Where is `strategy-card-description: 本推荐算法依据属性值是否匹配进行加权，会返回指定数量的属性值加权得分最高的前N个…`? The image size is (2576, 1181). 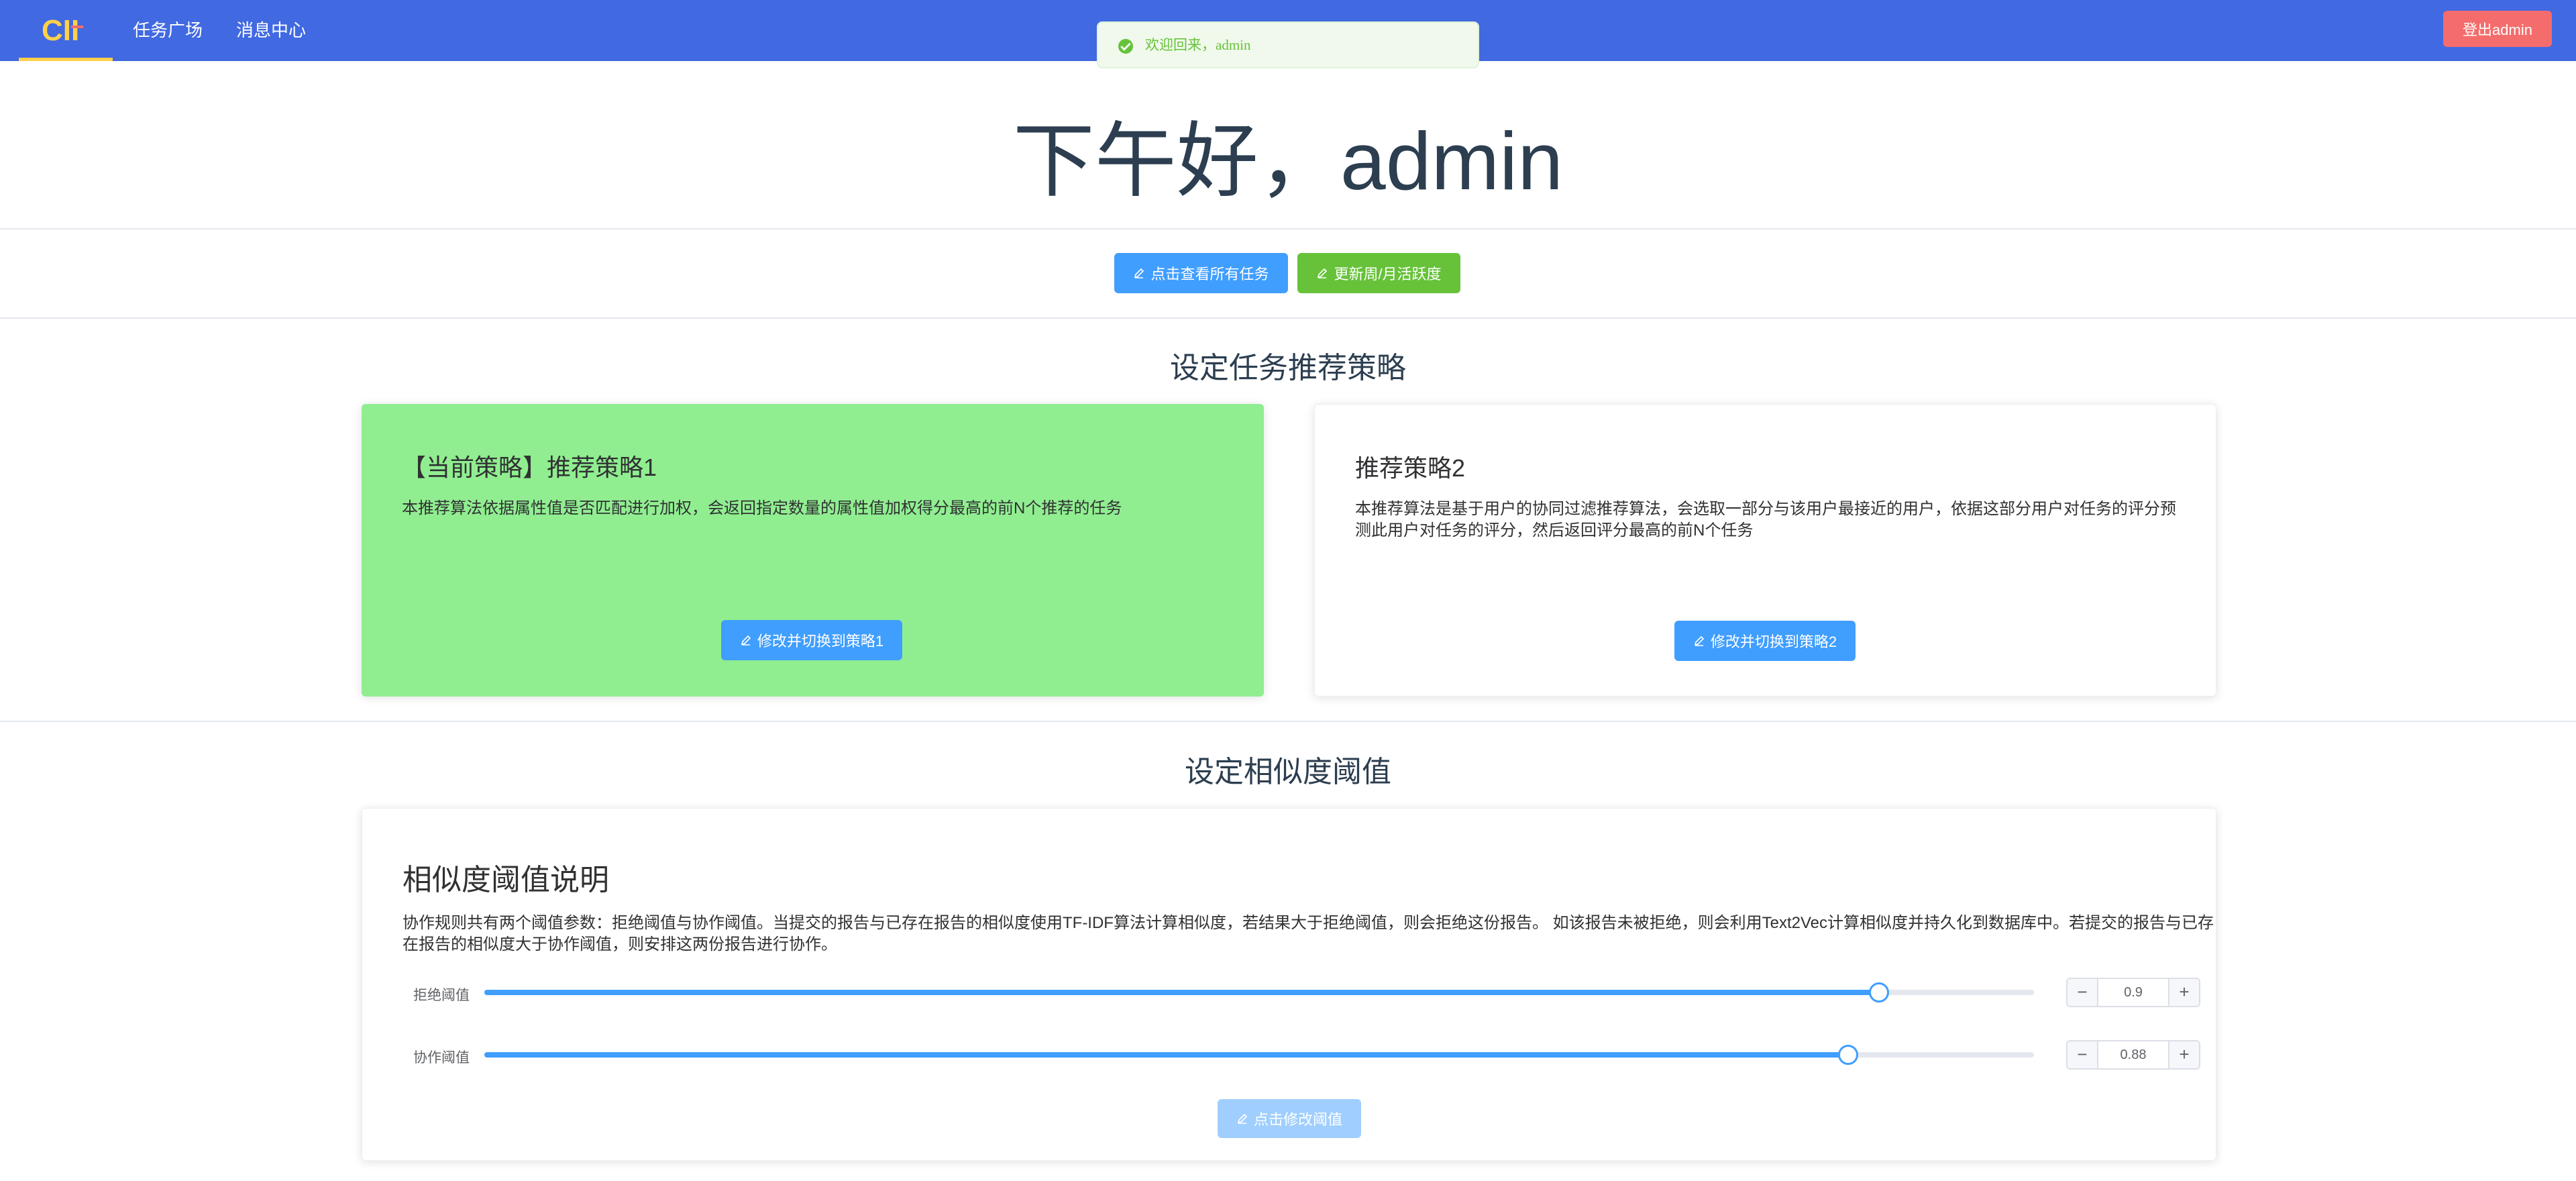
strategy-card-description: 本推荐算法依据属性值是否匹配进行加权，会返回指定数量的属性值加权得分最高的前N个… is located at coordinates (762, 508).